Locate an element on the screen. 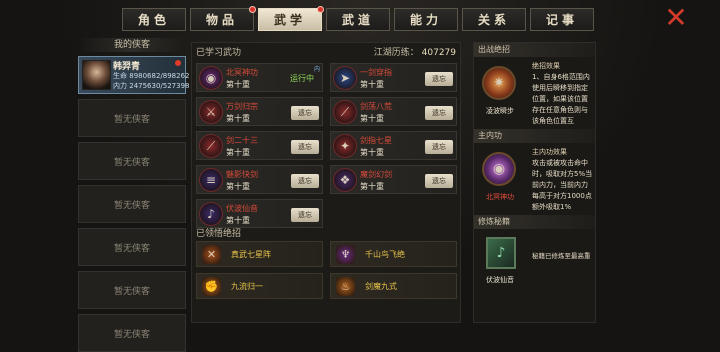 This screenshot has height=352, width=720. zhao-card: ♆ 千山鸟飞绝 is located at coordinates (393, 254).